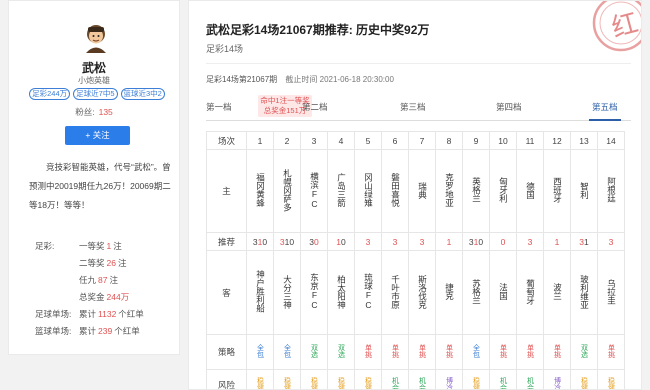  What do you see at coordinates (605, 107) in the screenshot?
I see `tab-tier-5: 第五档` at bounding box center [605, 107].